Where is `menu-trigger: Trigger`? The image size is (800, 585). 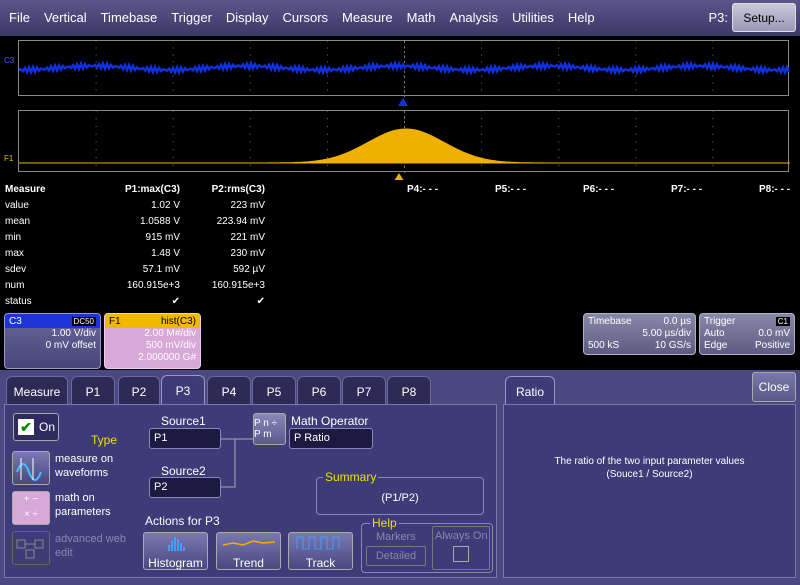 menu-trigger: Trigger is located at coordinates (191, 18).